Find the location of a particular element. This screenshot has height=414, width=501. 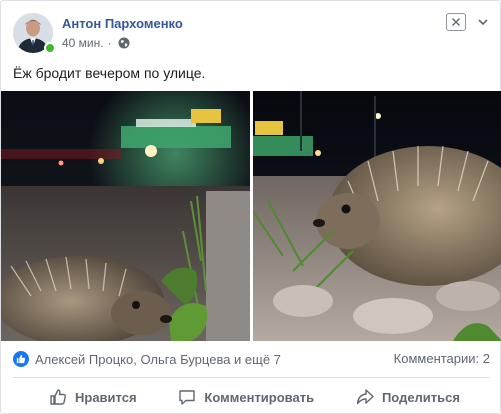

post-options-button is located at coordinates (483, 22).